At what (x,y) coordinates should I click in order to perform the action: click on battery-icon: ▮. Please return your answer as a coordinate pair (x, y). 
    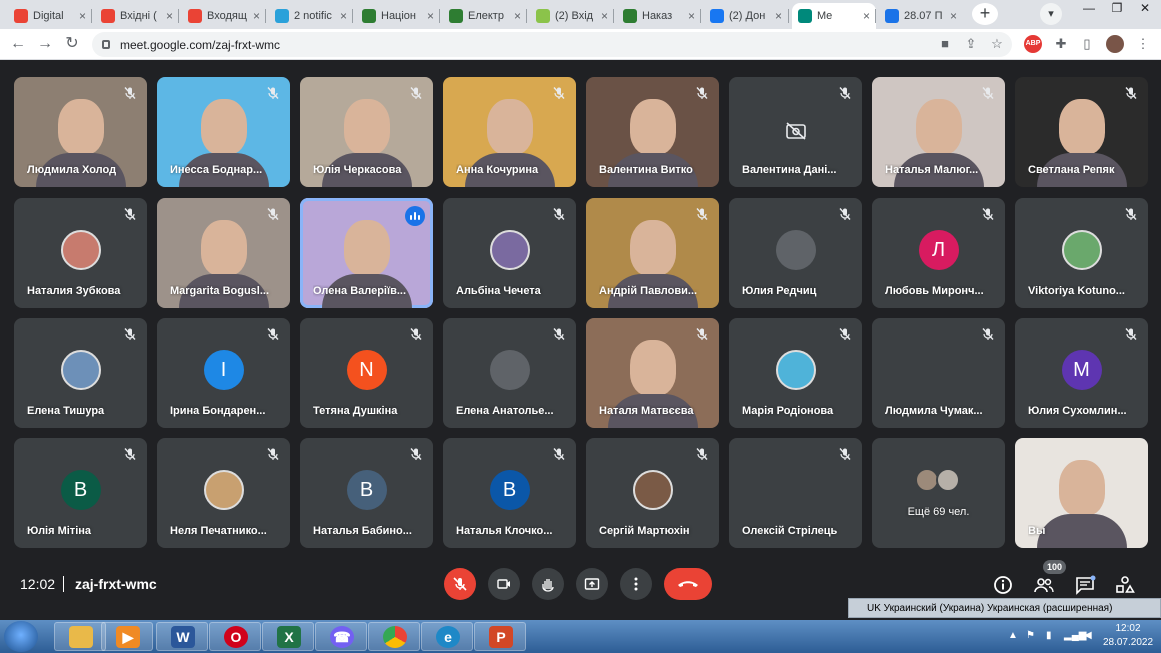
    Looking at the image, I should click on (1049, 635).